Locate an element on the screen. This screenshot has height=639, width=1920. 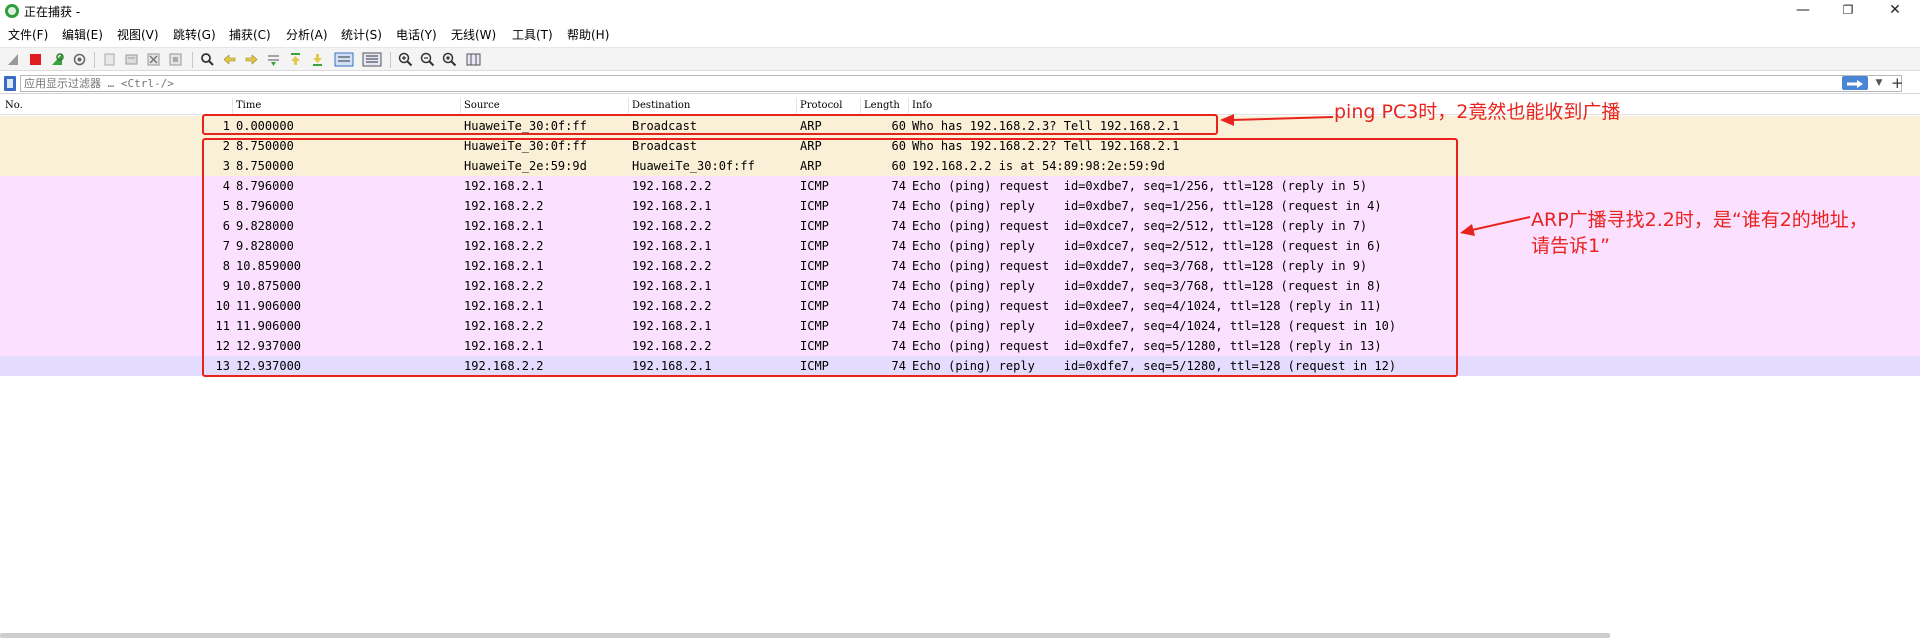
resize-columns-icon is located at coordinates (473, 59).